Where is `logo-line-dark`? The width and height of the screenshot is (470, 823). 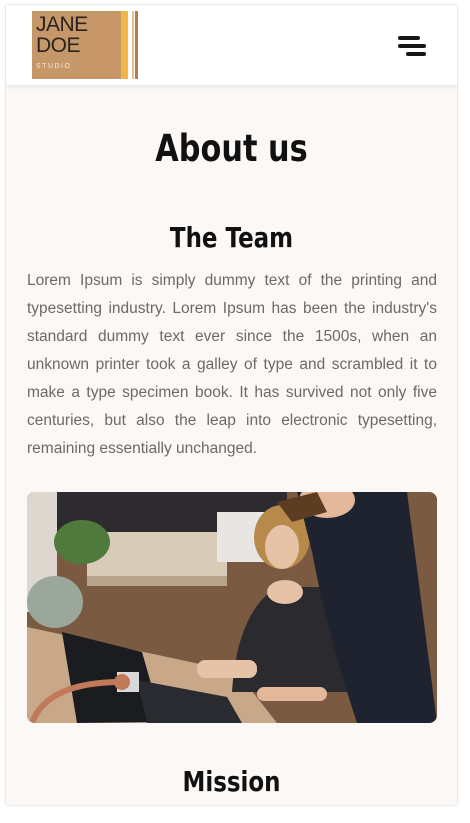
logo-line-dark is located at coordinates (136, 45).